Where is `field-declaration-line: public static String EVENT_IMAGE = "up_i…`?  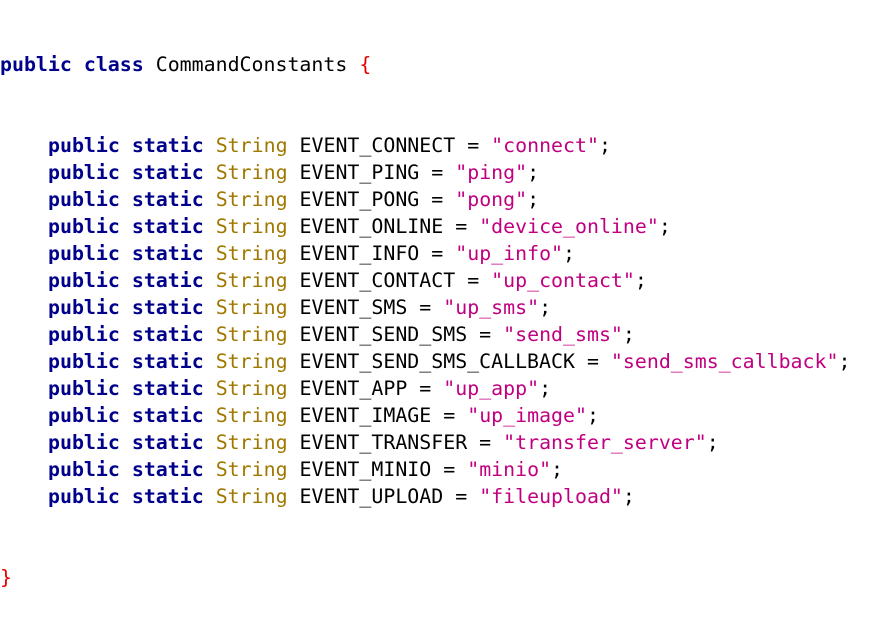 field-declaration-line: public static String EVENT_IMAGE = "up_i… is located at coordinates (425, 415).